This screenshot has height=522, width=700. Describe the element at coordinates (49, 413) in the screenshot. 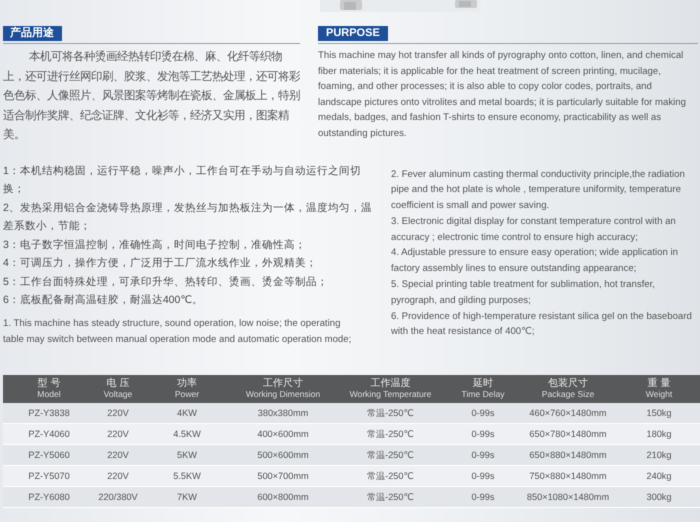

I see `table-cell: PZ-Y3838` at that location.